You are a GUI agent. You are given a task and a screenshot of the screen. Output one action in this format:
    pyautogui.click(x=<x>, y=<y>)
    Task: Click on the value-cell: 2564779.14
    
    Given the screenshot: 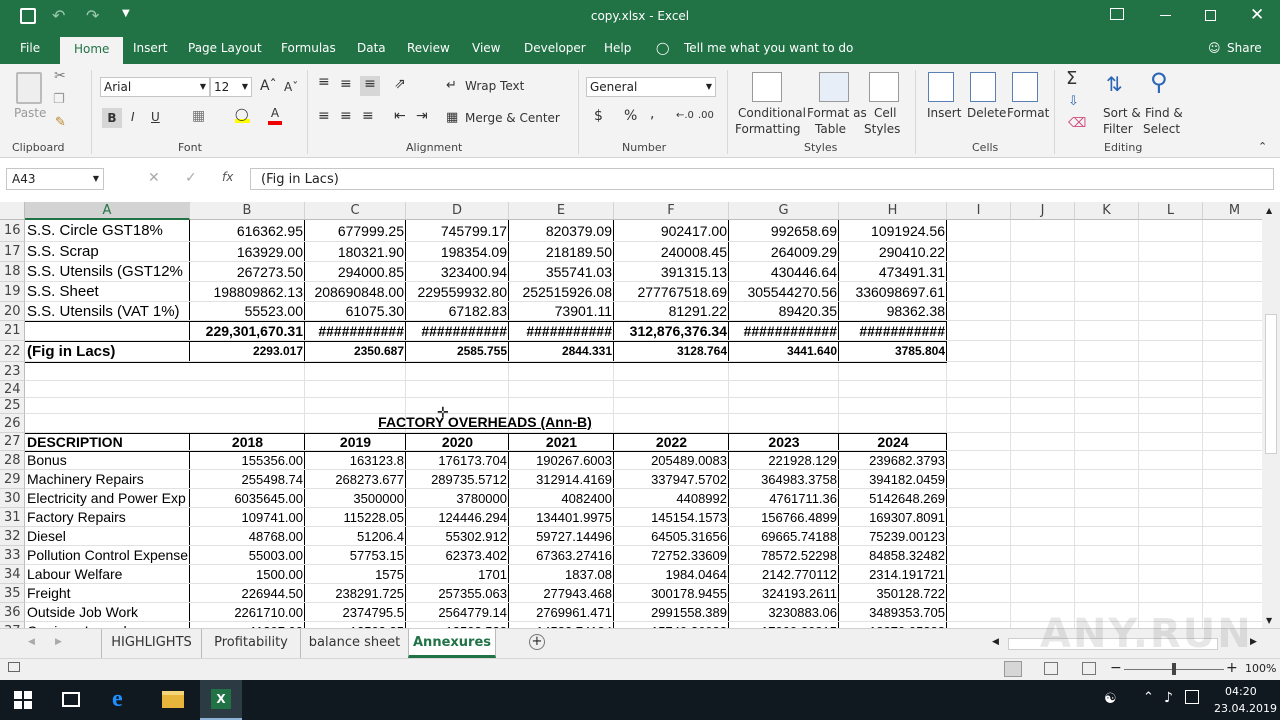 What is the action you would take?
    pyautogui.click(x=457, y=612)
    